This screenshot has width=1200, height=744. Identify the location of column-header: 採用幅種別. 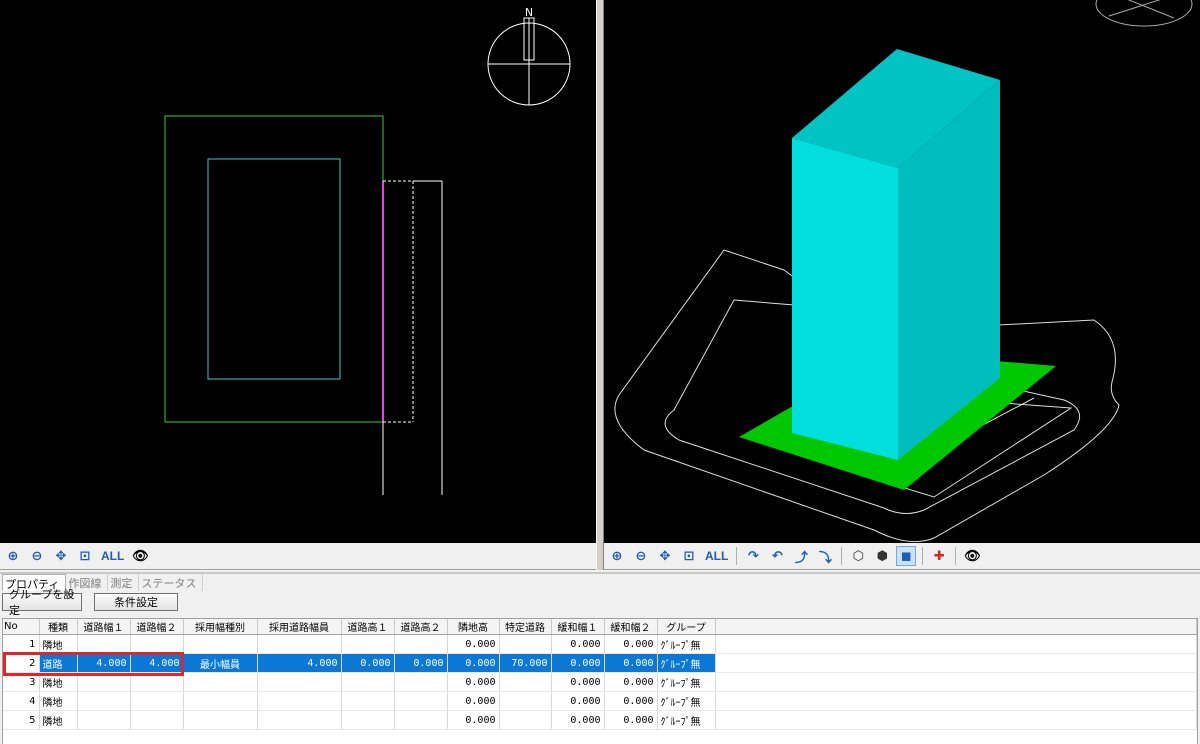
(220, 627).